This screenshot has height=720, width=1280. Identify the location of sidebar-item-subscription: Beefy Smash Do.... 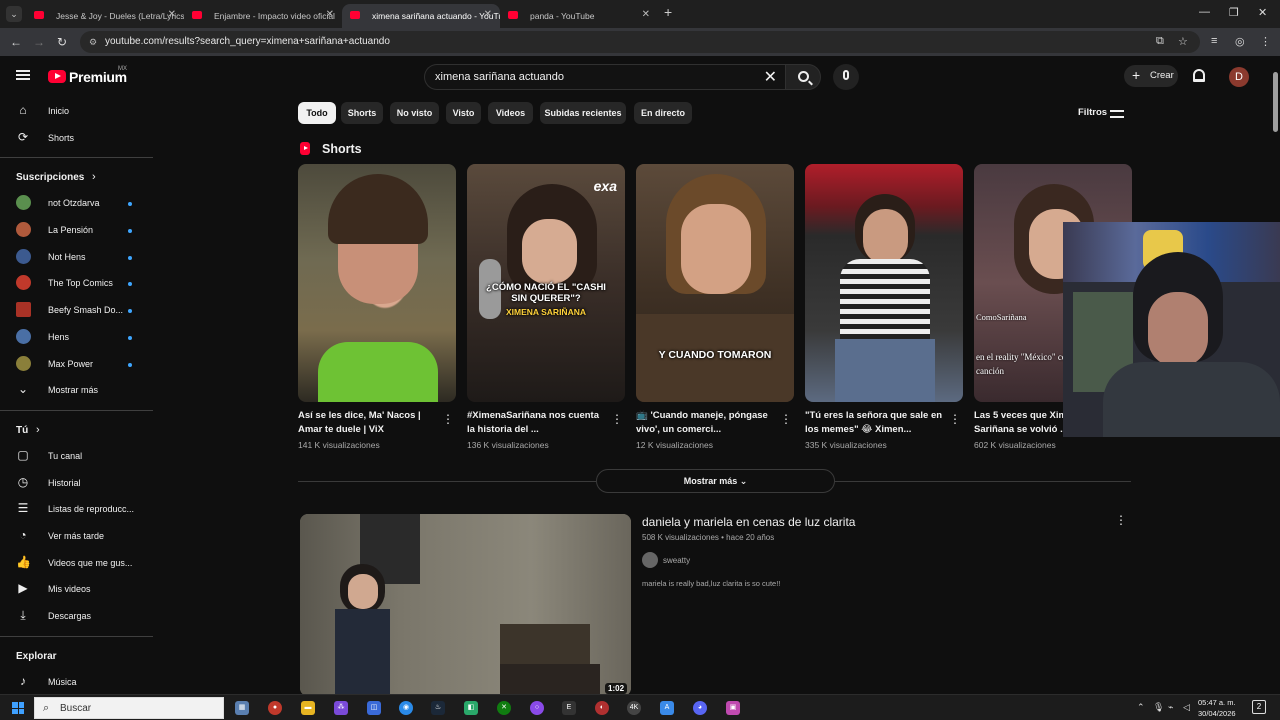
(77, 310).